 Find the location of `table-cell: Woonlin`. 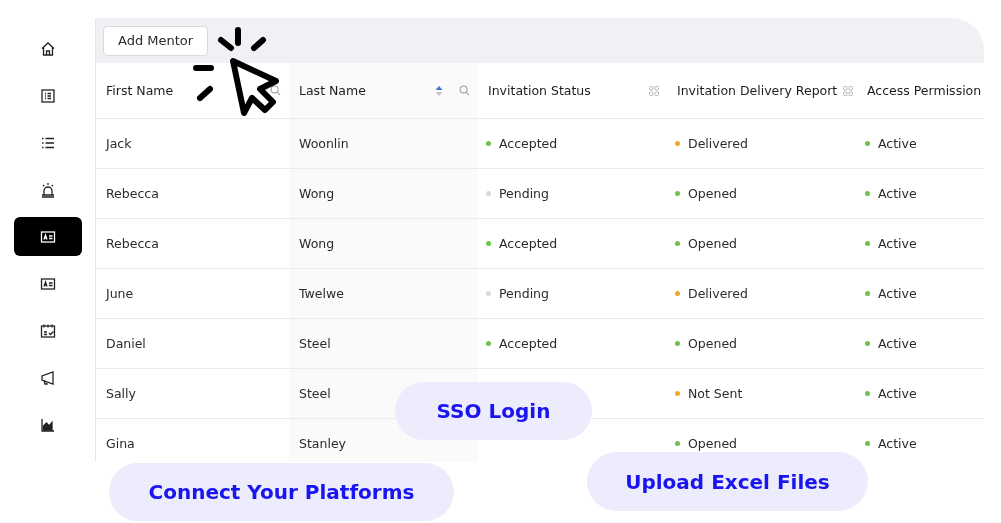

table-cell: Woonlin is located at coordinates (324, 143).